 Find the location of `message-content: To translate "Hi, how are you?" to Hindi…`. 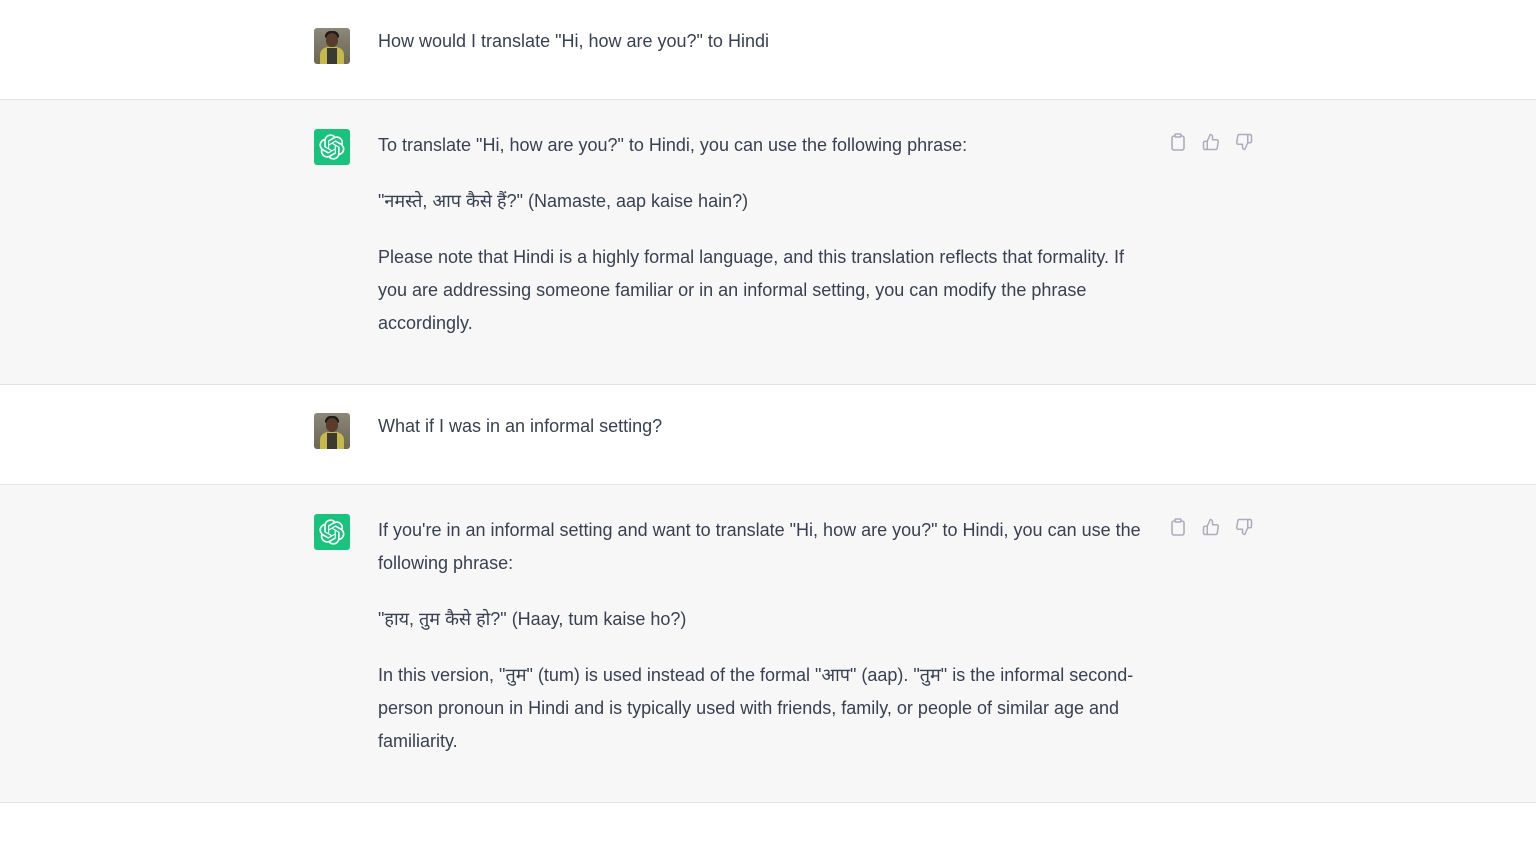

message-content: To translate "Hi, how are you?" to Hindi… is located at coordinates (768, 234).